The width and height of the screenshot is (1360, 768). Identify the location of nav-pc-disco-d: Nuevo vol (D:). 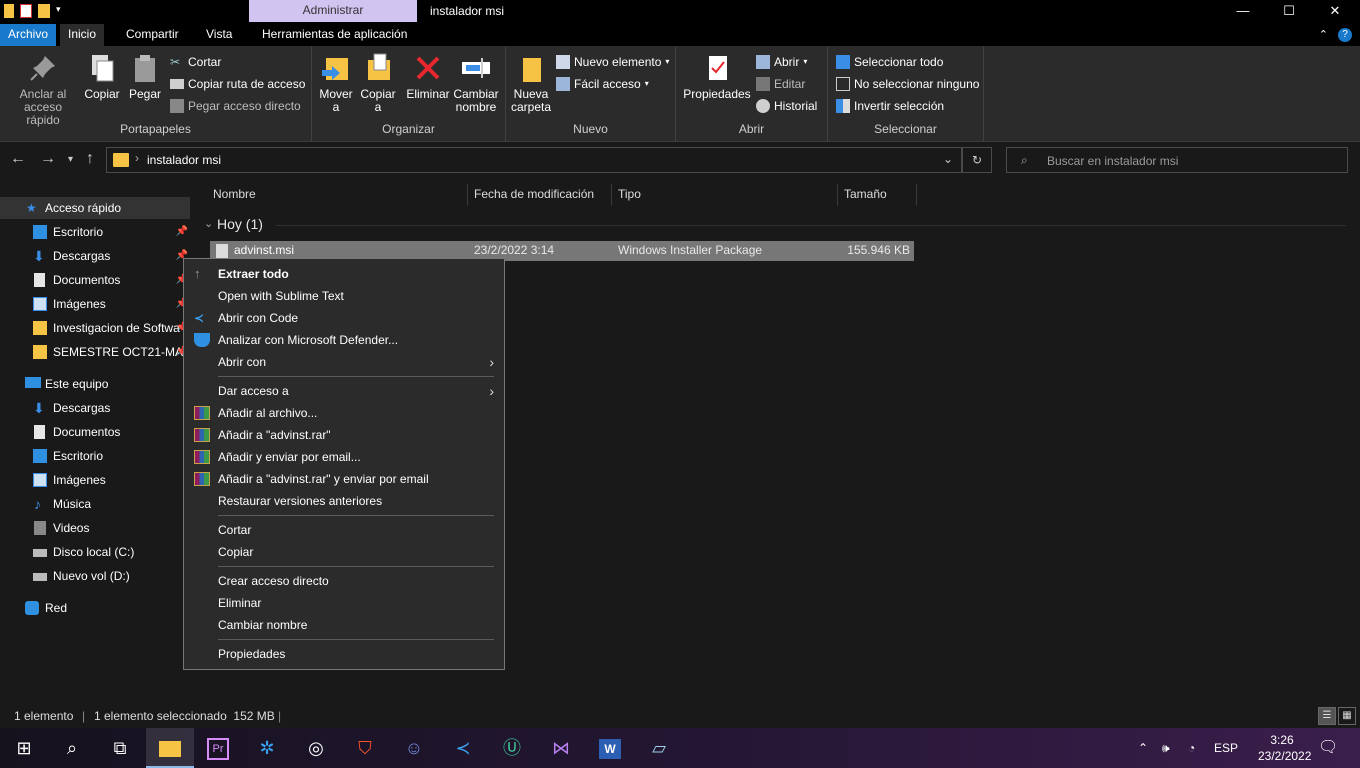
(95, 576).